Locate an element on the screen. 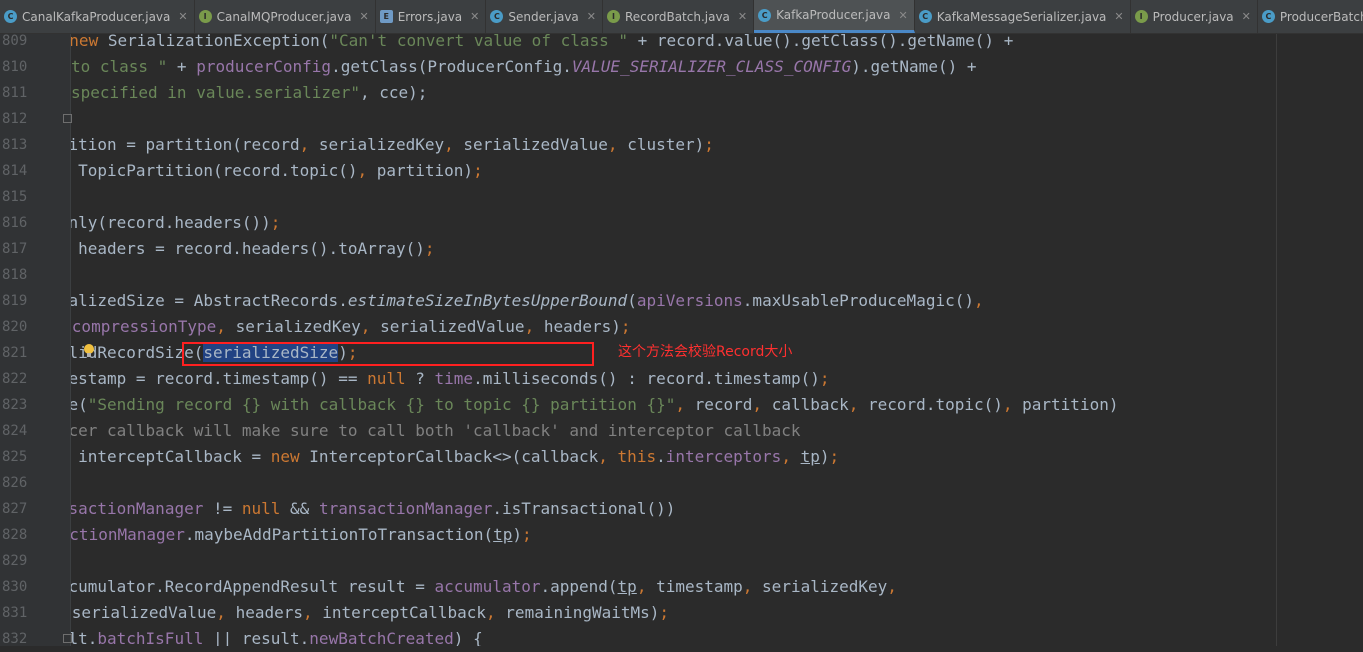 The width and height of the screenshot is (1363, 652). code-token: != is located at coordinates (222, 508).